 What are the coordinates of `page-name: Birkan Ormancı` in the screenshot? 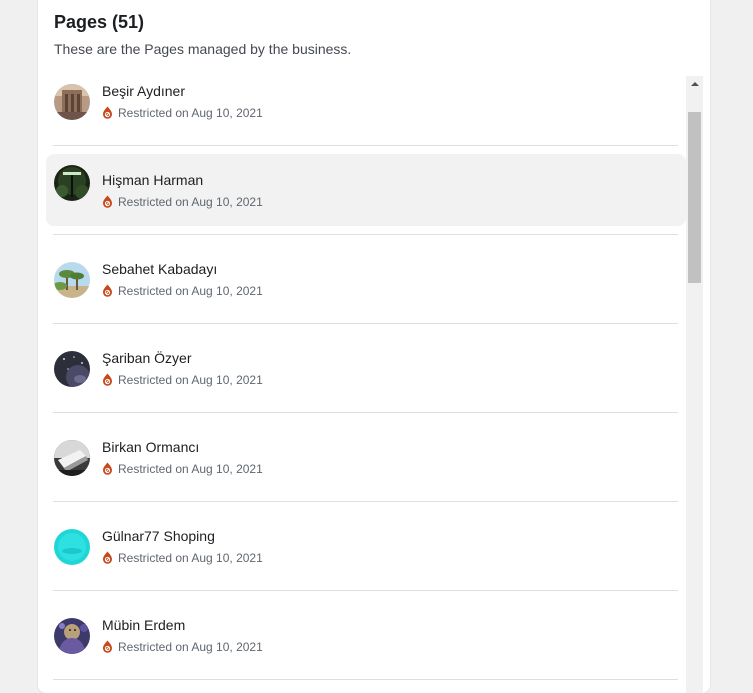 It's located at (150, 447).